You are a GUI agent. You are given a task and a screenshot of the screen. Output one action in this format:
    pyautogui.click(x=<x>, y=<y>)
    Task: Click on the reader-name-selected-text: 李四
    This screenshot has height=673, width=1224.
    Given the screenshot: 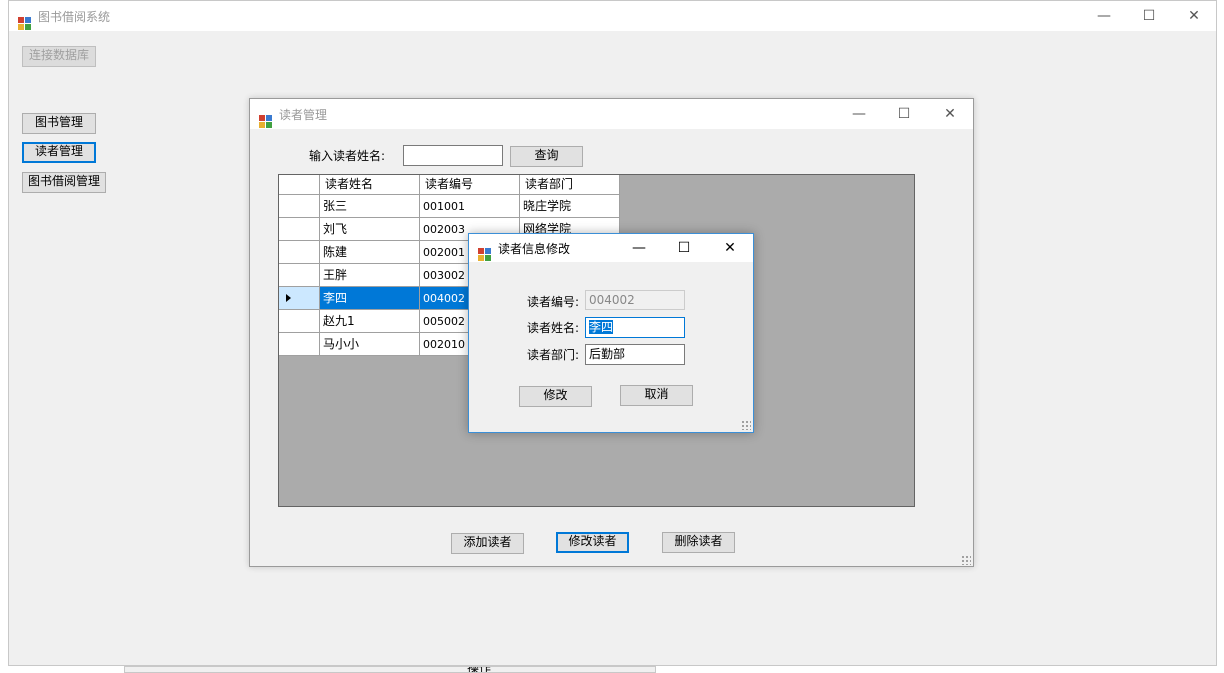 What is the action you would take?
    pyautogui.click(x=601, y=327)
    